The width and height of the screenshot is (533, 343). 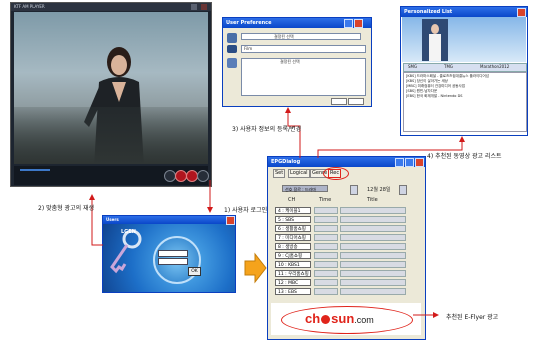 What do you see at coordinates (472, 317) in the screenshot?
I see `annotation-5: 추천된 E-Flyer 광고` at bounding box center [472, 317].